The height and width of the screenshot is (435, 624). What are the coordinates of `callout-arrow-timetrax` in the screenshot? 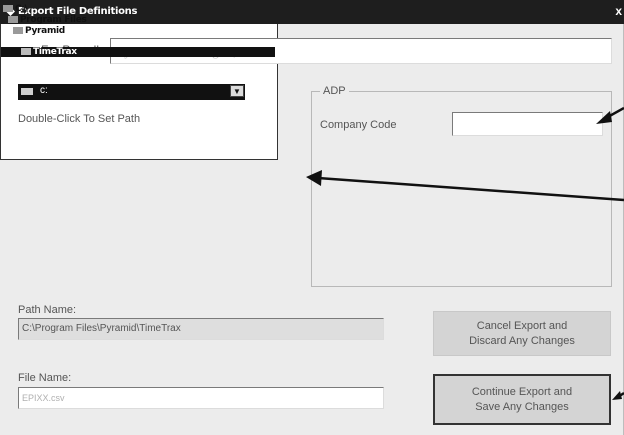 It's located at (465, 186).